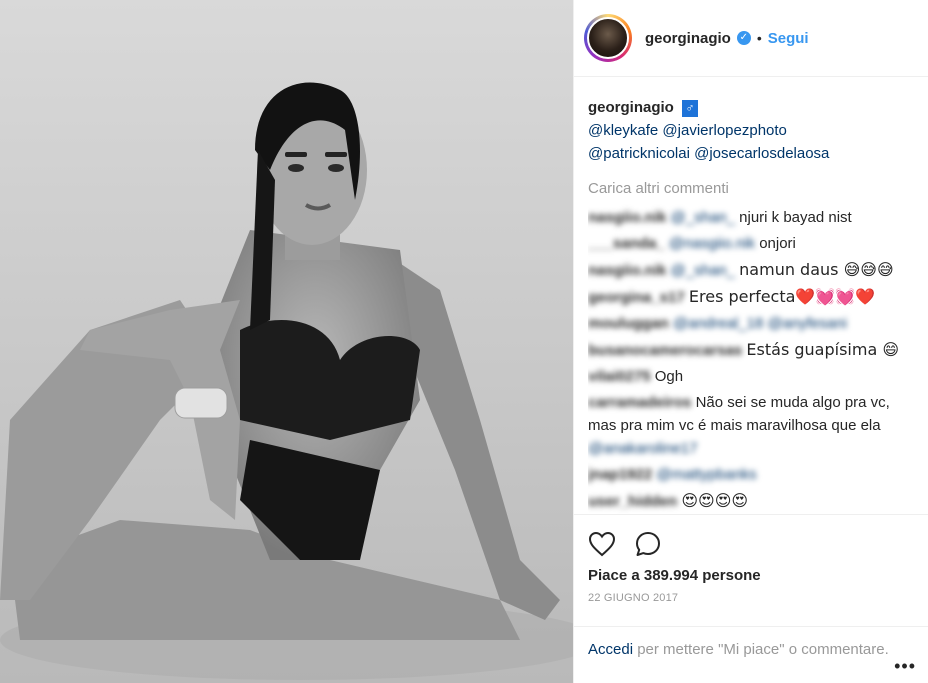 The height and width of the screenshot is (683, 928). Describe the element at coordinates (639, 402) in the screenshot. I see `comment-username: carramadeiros` at that location.